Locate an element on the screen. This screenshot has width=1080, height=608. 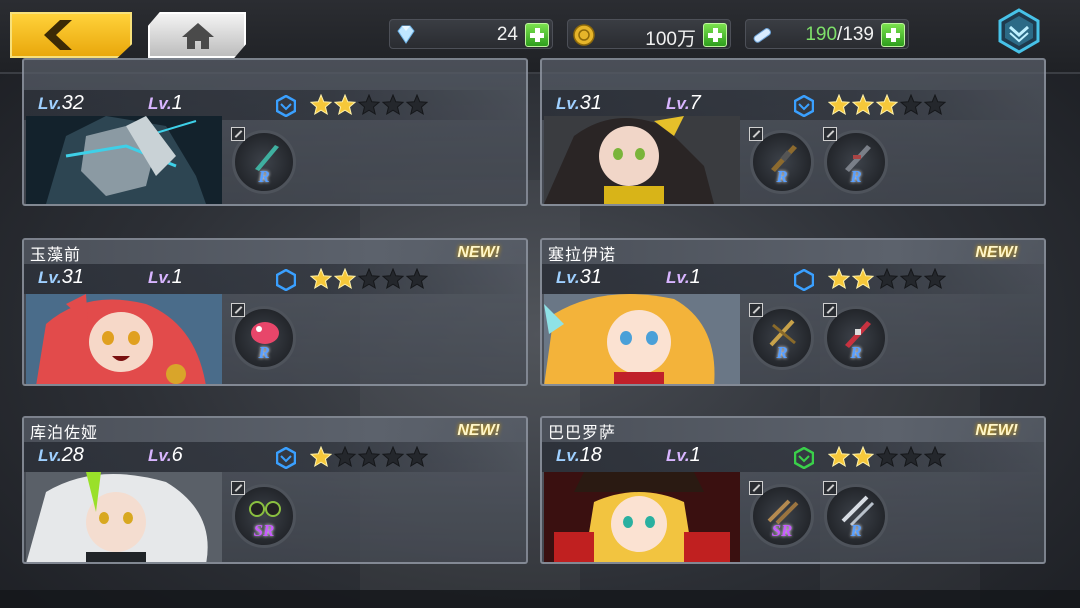
level-value: 31 is located at coordinates (72, 277).